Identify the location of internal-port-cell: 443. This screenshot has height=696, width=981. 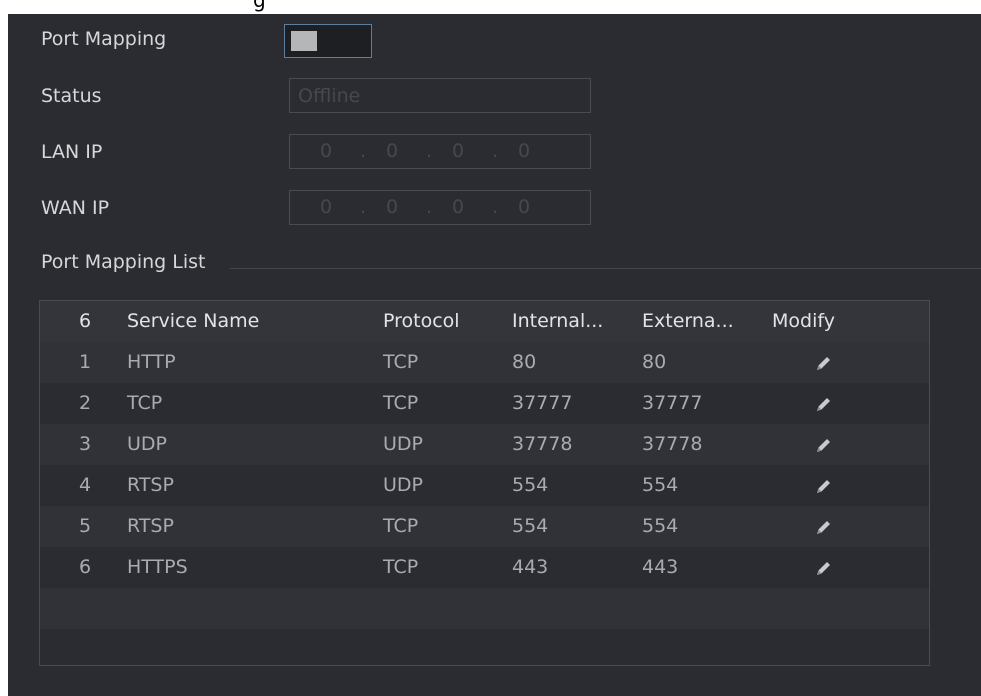
(530, 567).